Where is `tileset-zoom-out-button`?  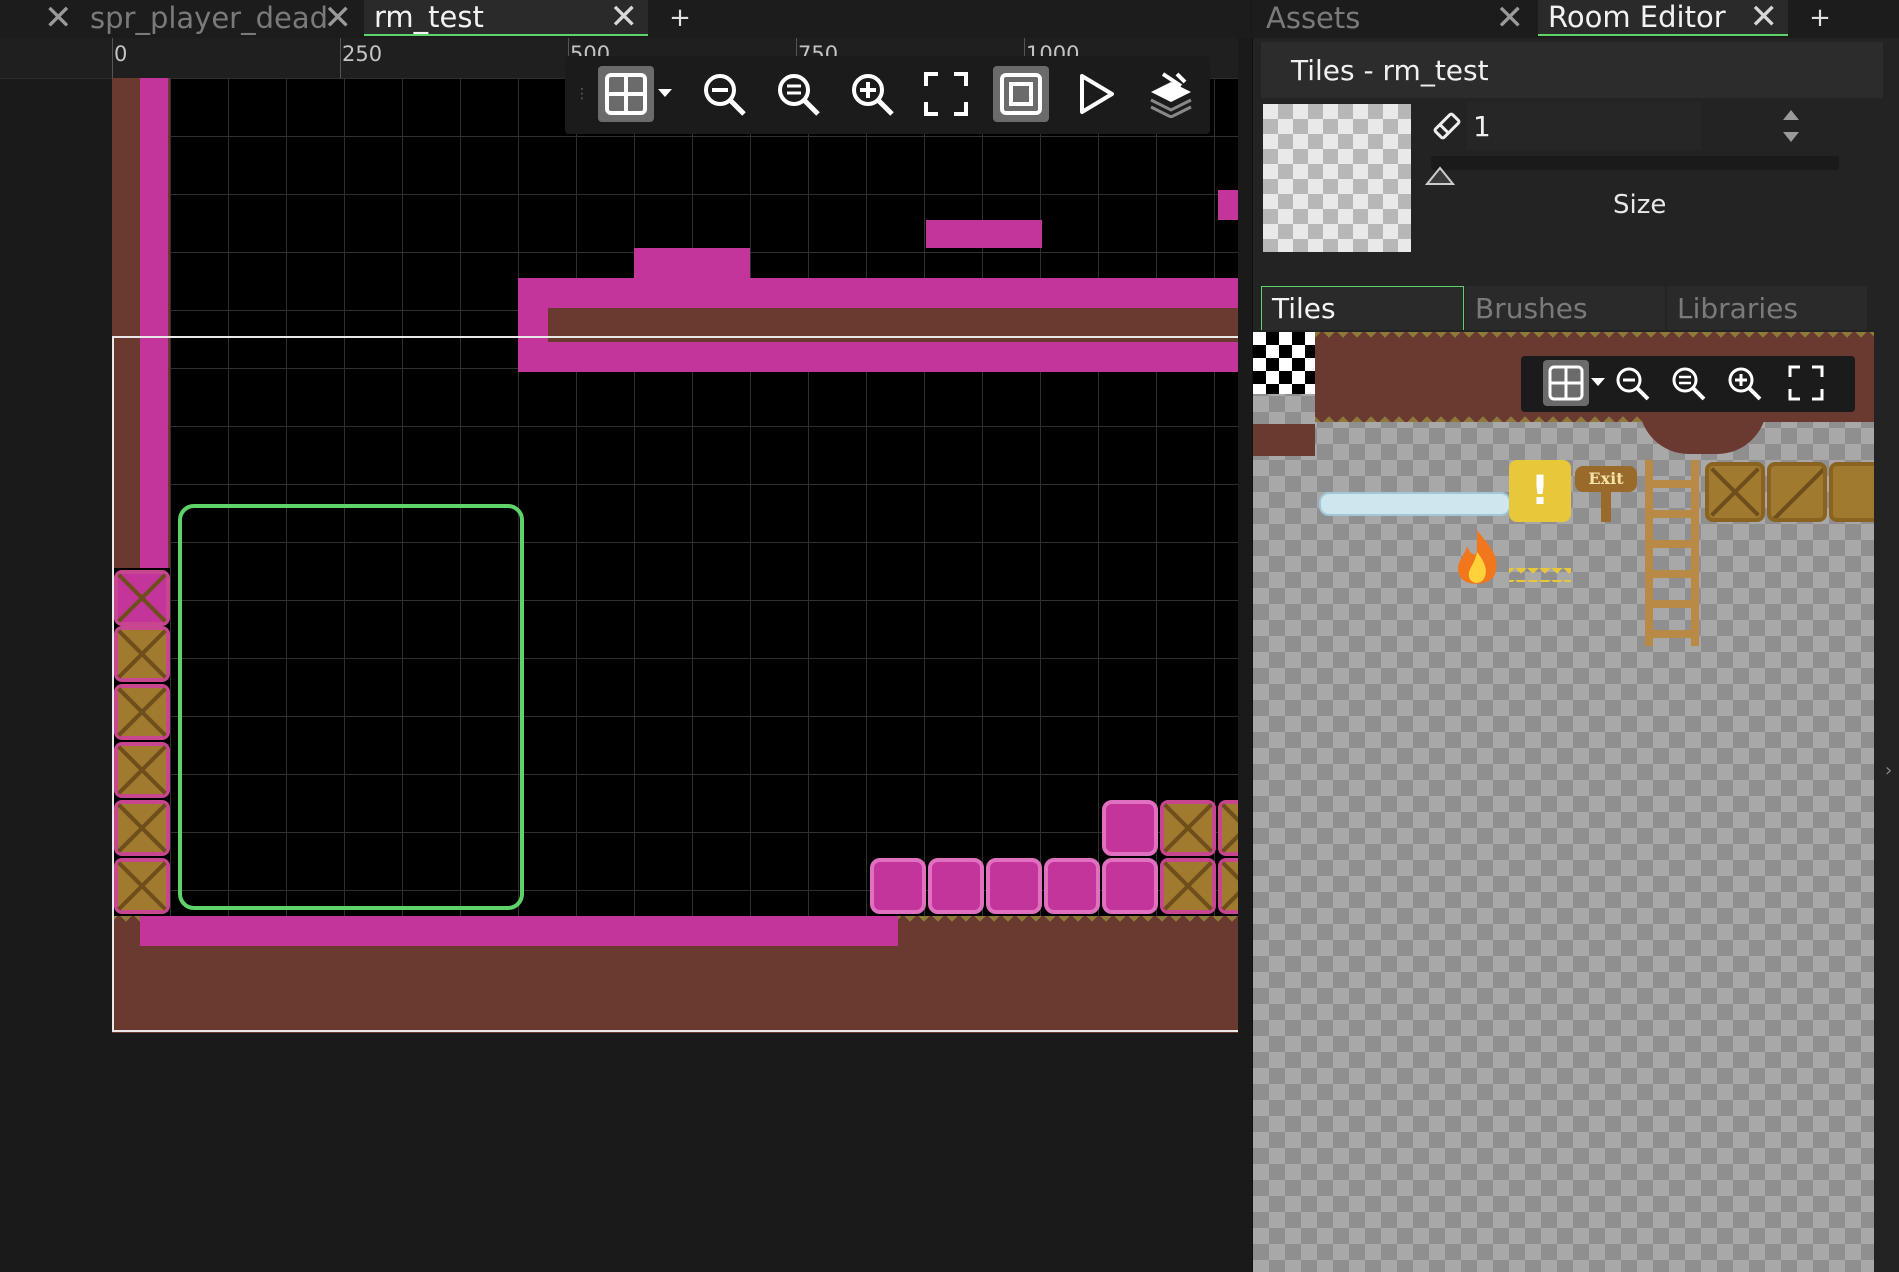
tileset-zoom-out-button is located at coordinates (1632, 383).